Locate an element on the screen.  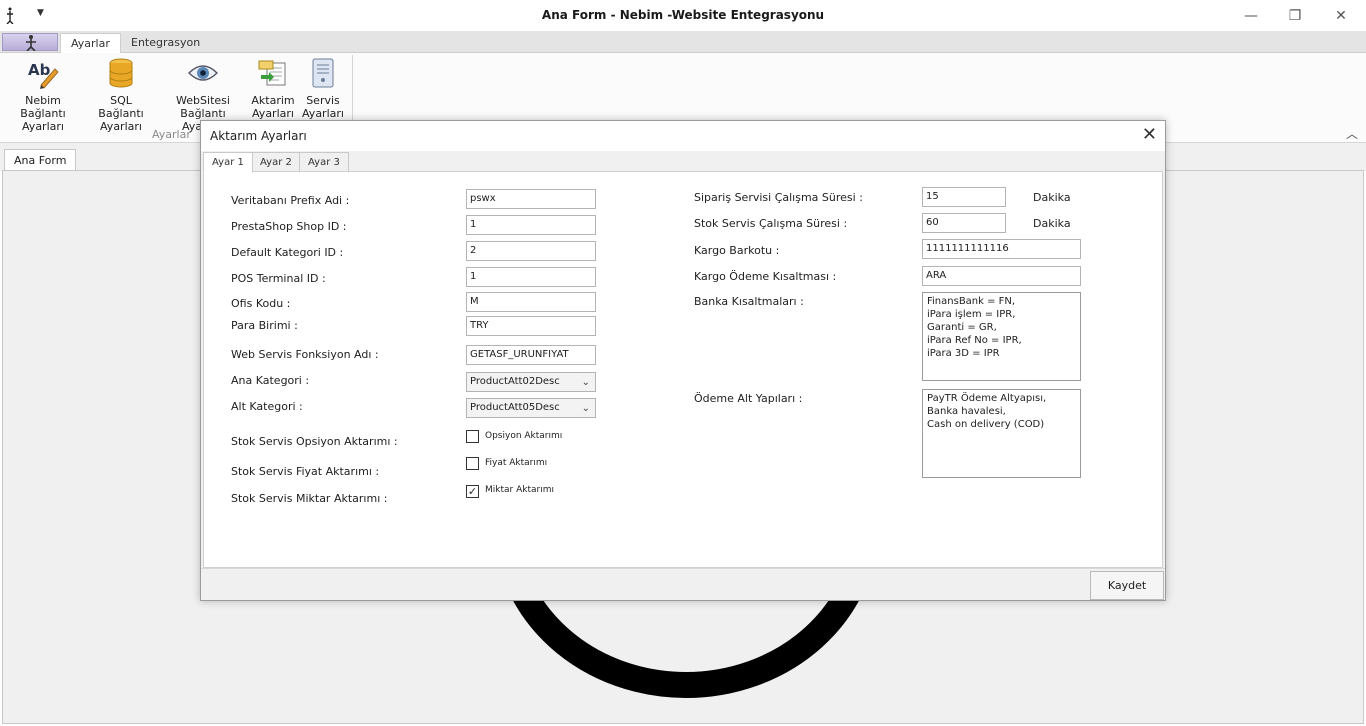
service-settings-button: Servis Ayarları is located at coordinates (323, 88).